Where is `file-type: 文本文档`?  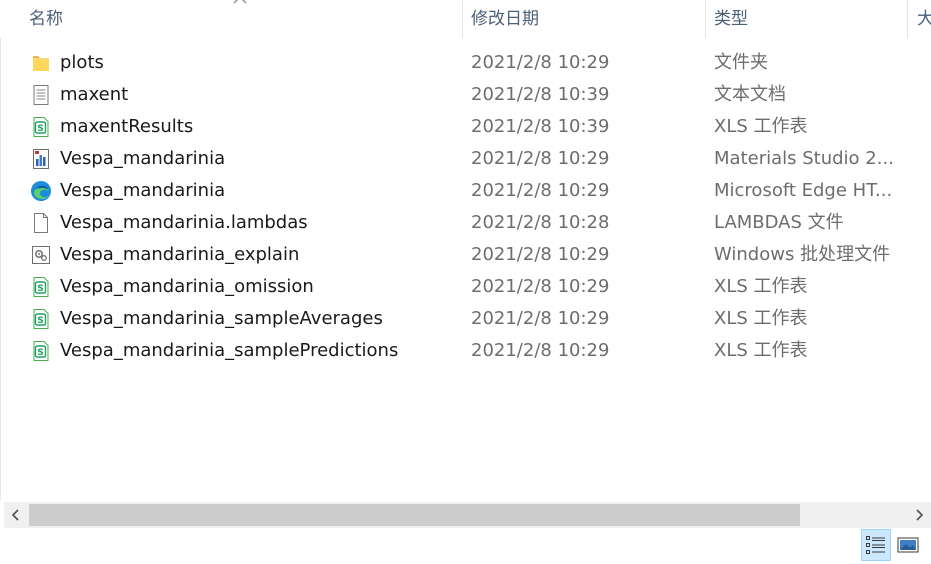
file-type: 文本文档 is located at coordinates (750, 94).